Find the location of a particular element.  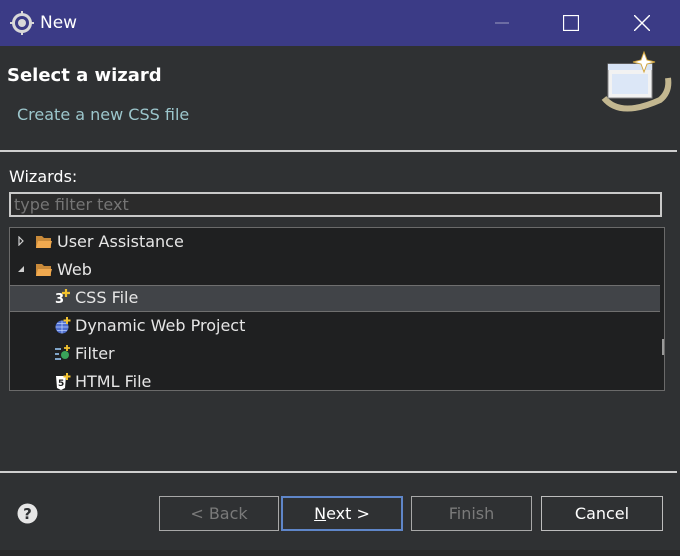

minimize-icon is located at coordinates (502, 23).